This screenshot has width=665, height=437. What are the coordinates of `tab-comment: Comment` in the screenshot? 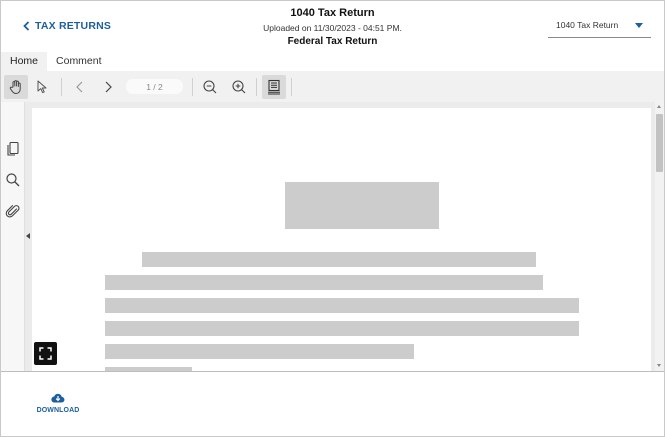 It's located at (79, 61).